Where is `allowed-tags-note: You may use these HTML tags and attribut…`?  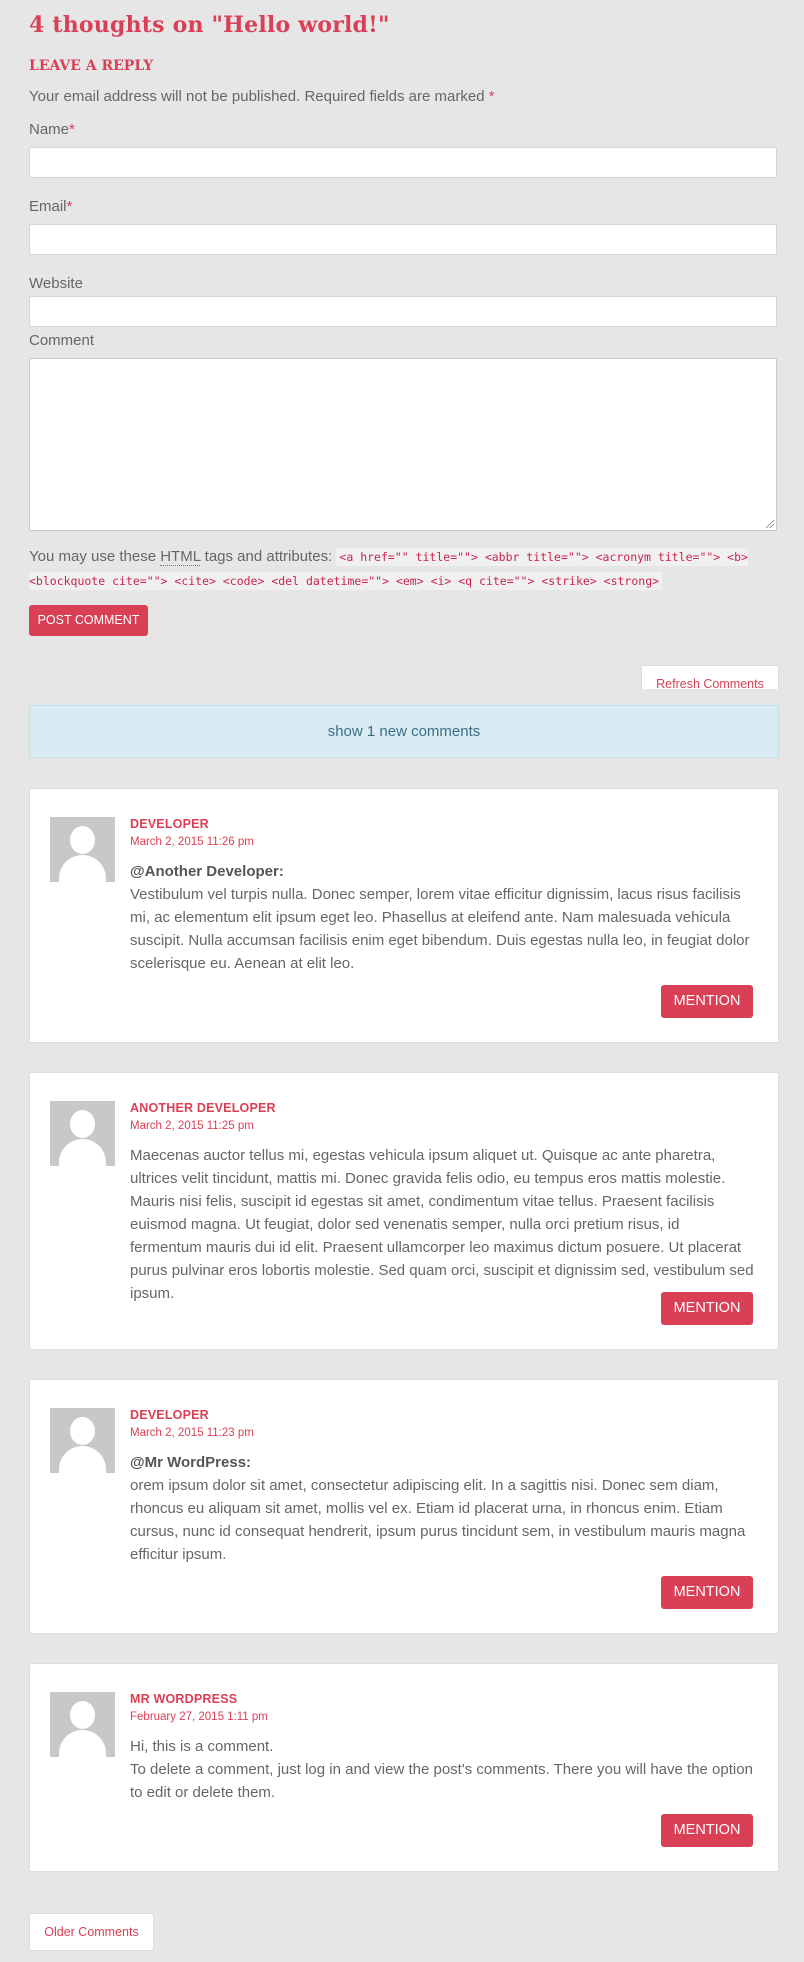
allowed-tags-note: You may use these HTML tags and attribut… is located at coordinates (404, 569).